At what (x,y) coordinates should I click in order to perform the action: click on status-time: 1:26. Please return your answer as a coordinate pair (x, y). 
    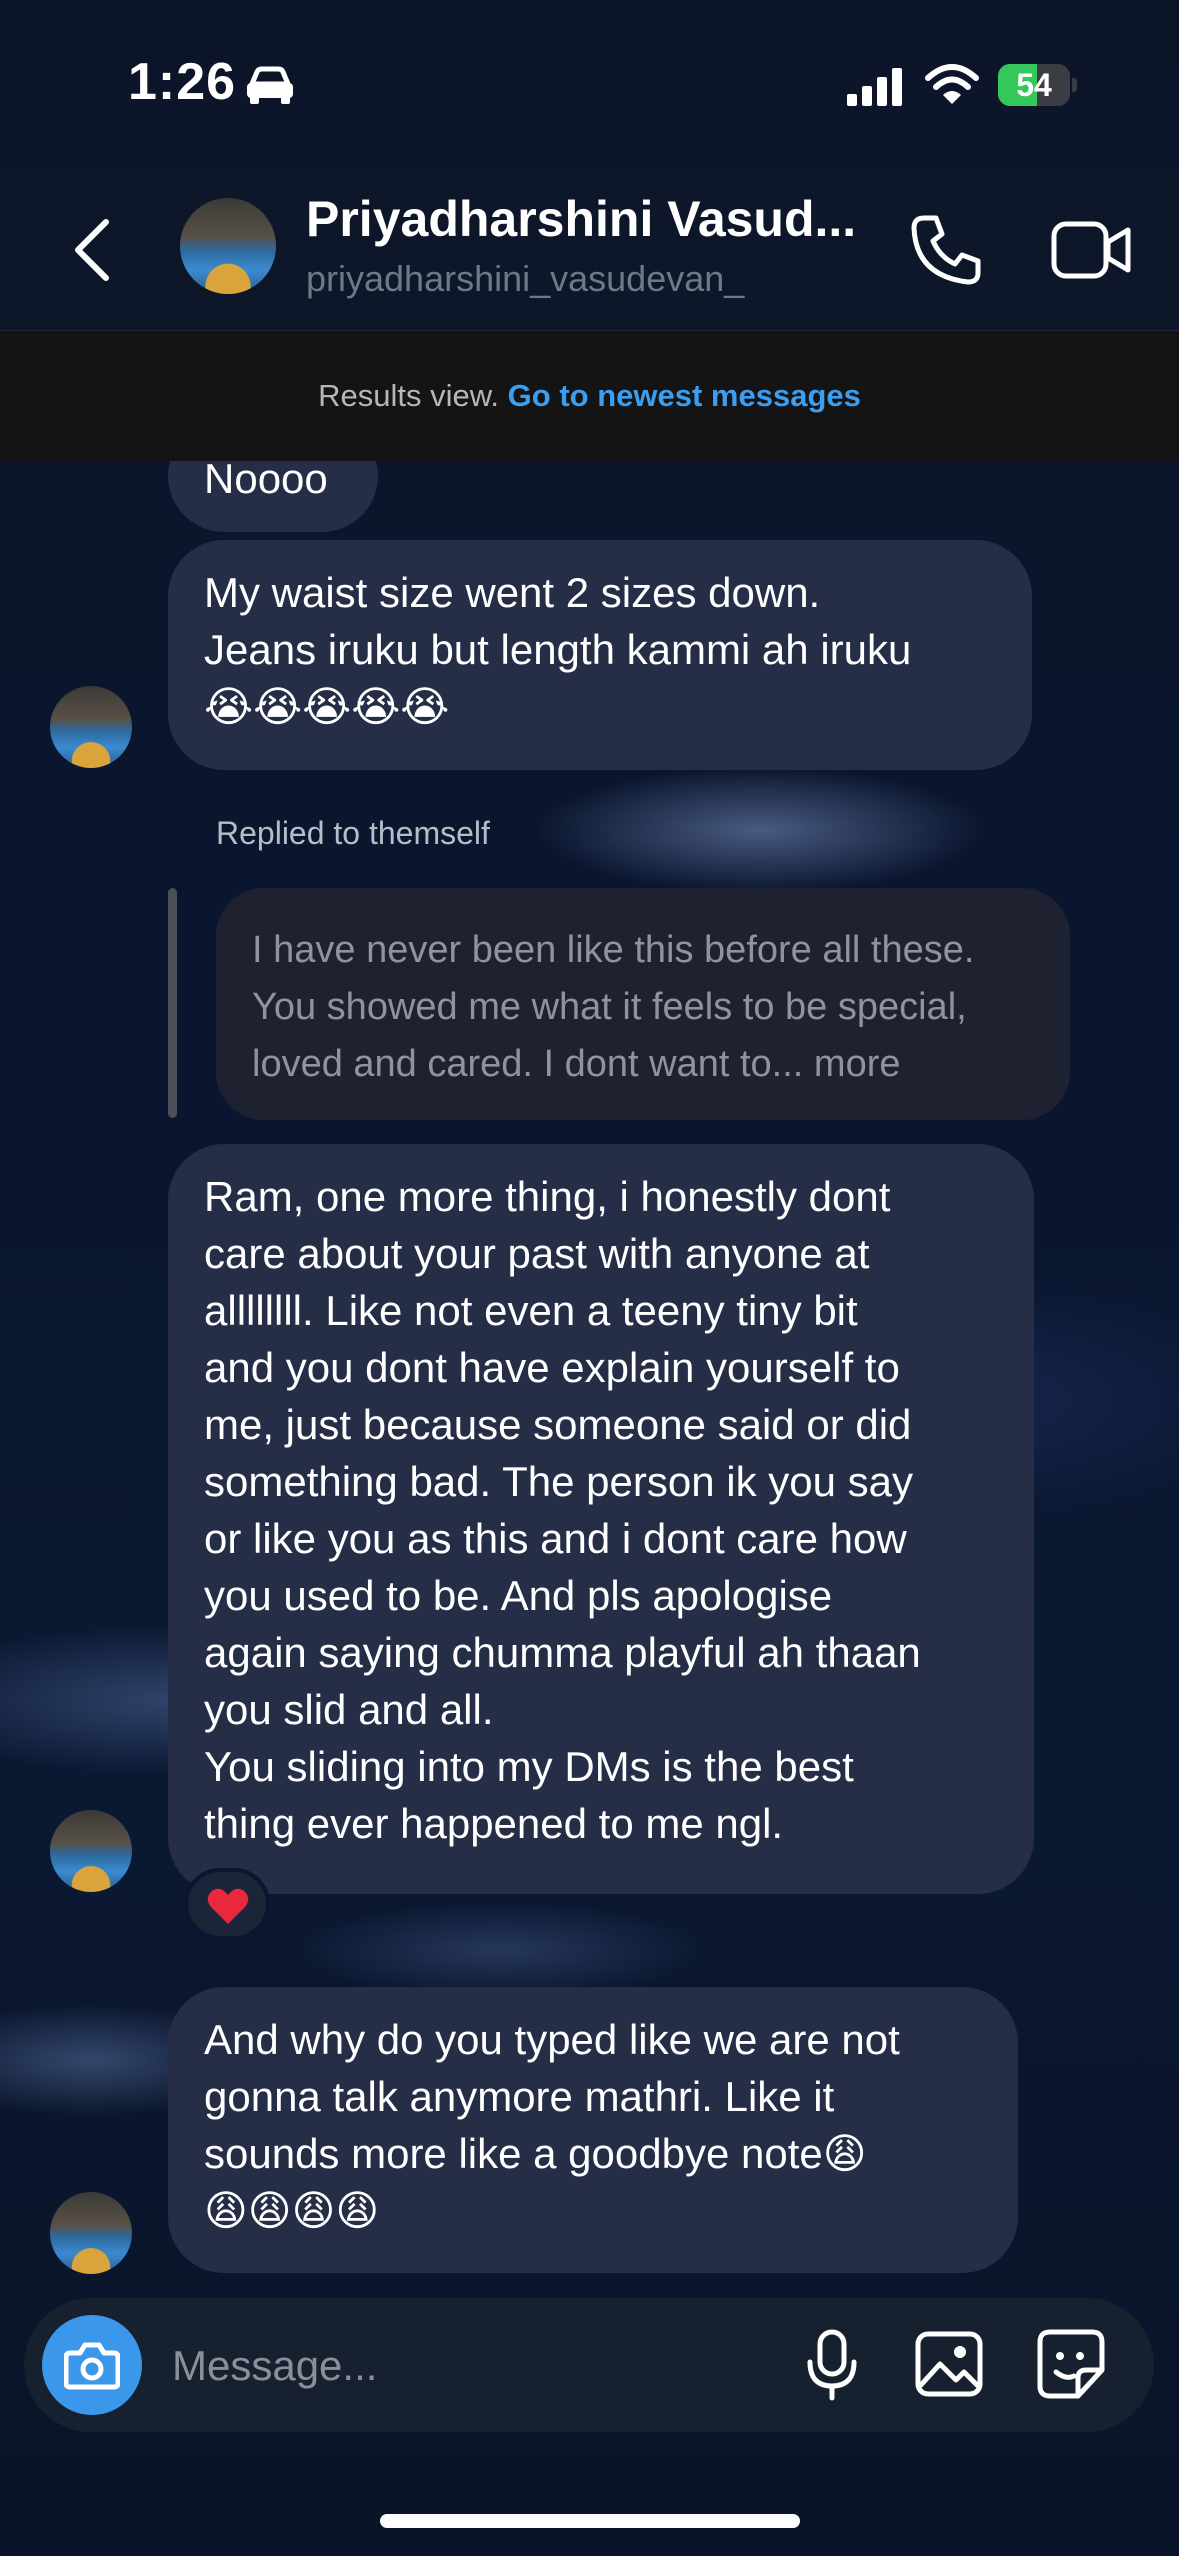
    Looking at the image, I should click on (182, 82).